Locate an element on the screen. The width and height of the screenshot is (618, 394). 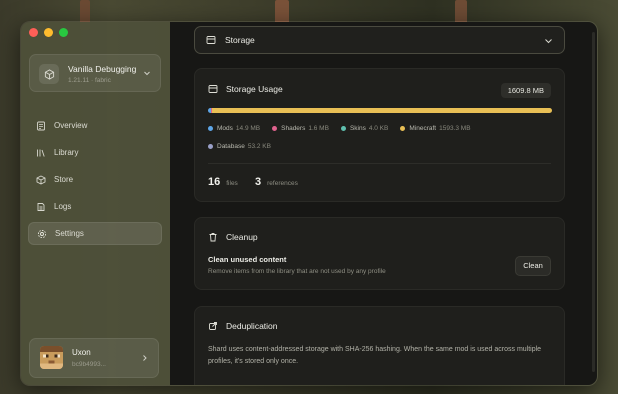
minimize-window-button is located at coordinates (48, 32).